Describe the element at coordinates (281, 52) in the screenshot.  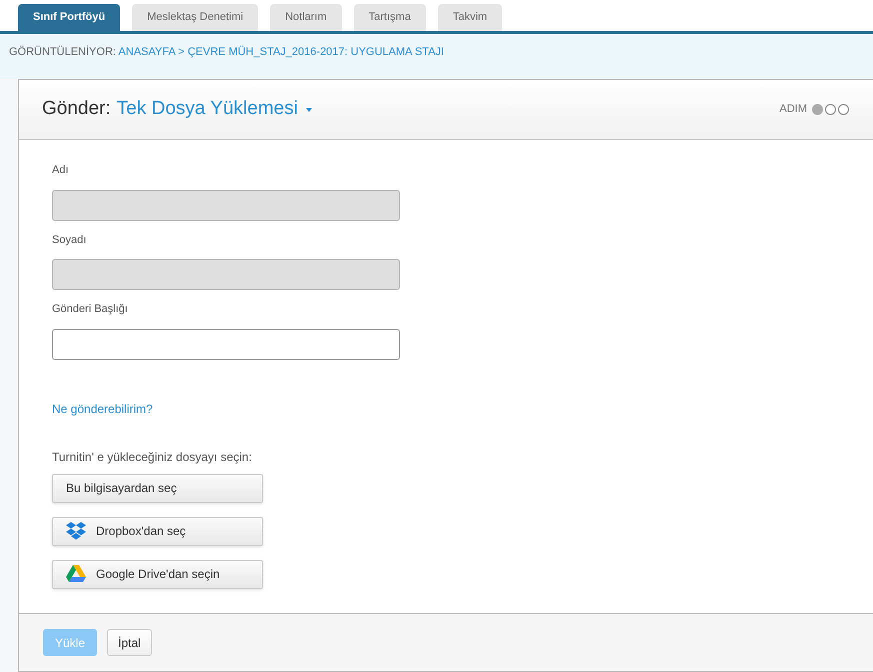
I see `breadcrumb-link: ANASAYFA > ÇEVRE MÜH_STAJ_2016-2017: UYGULAMA STAJI` at that location.